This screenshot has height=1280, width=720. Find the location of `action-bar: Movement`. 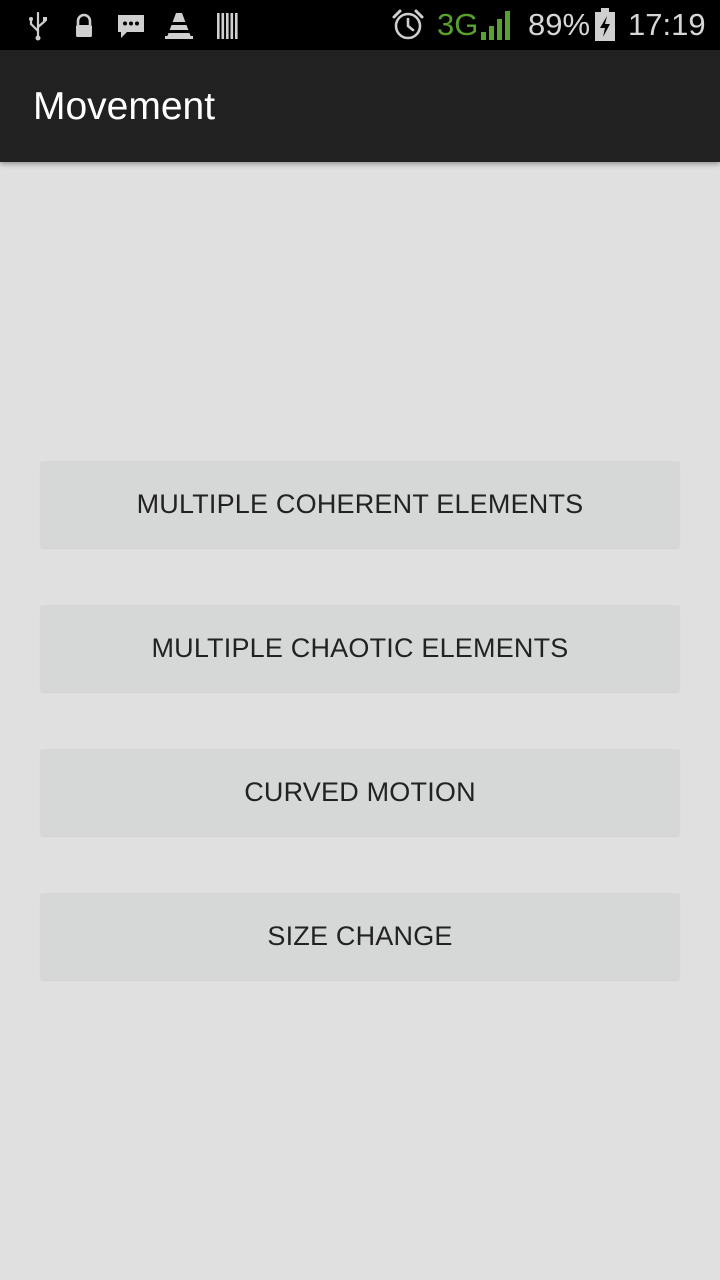

action-bar: Movement is located at coordinates (360, 106).